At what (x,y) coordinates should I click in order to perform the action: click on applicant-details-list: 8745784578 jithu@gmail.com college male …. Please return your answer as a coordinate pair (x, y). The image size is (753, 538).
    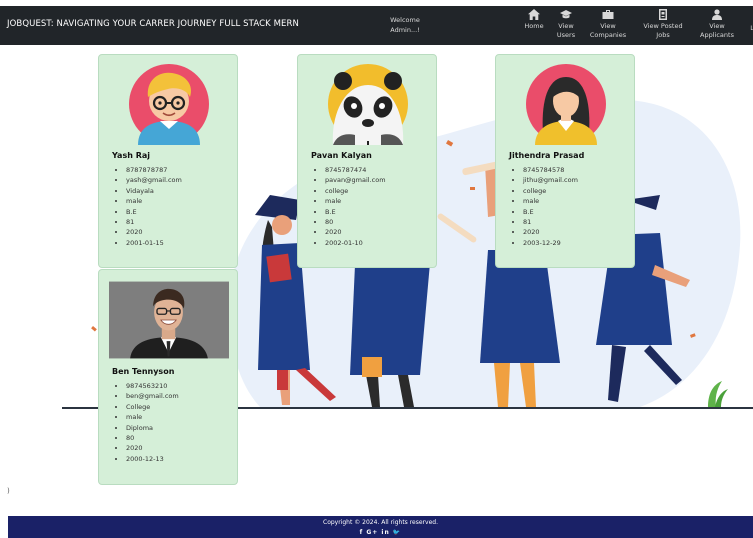
    Looking at the image, I should click on (574, 206).